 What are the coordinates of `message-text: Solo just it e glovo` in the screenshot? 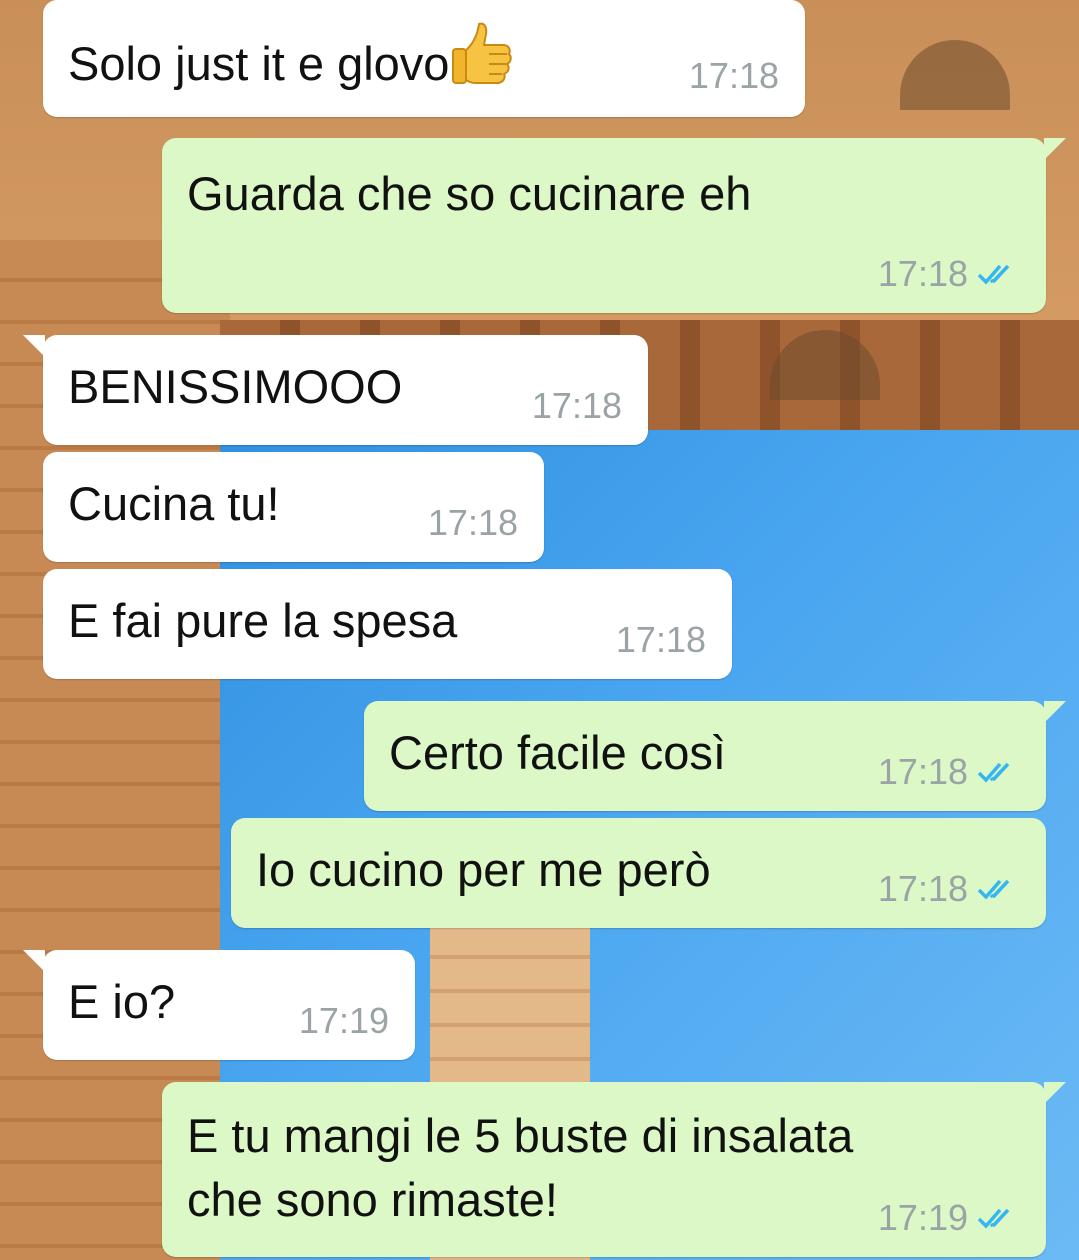 It's located at (259, 63).